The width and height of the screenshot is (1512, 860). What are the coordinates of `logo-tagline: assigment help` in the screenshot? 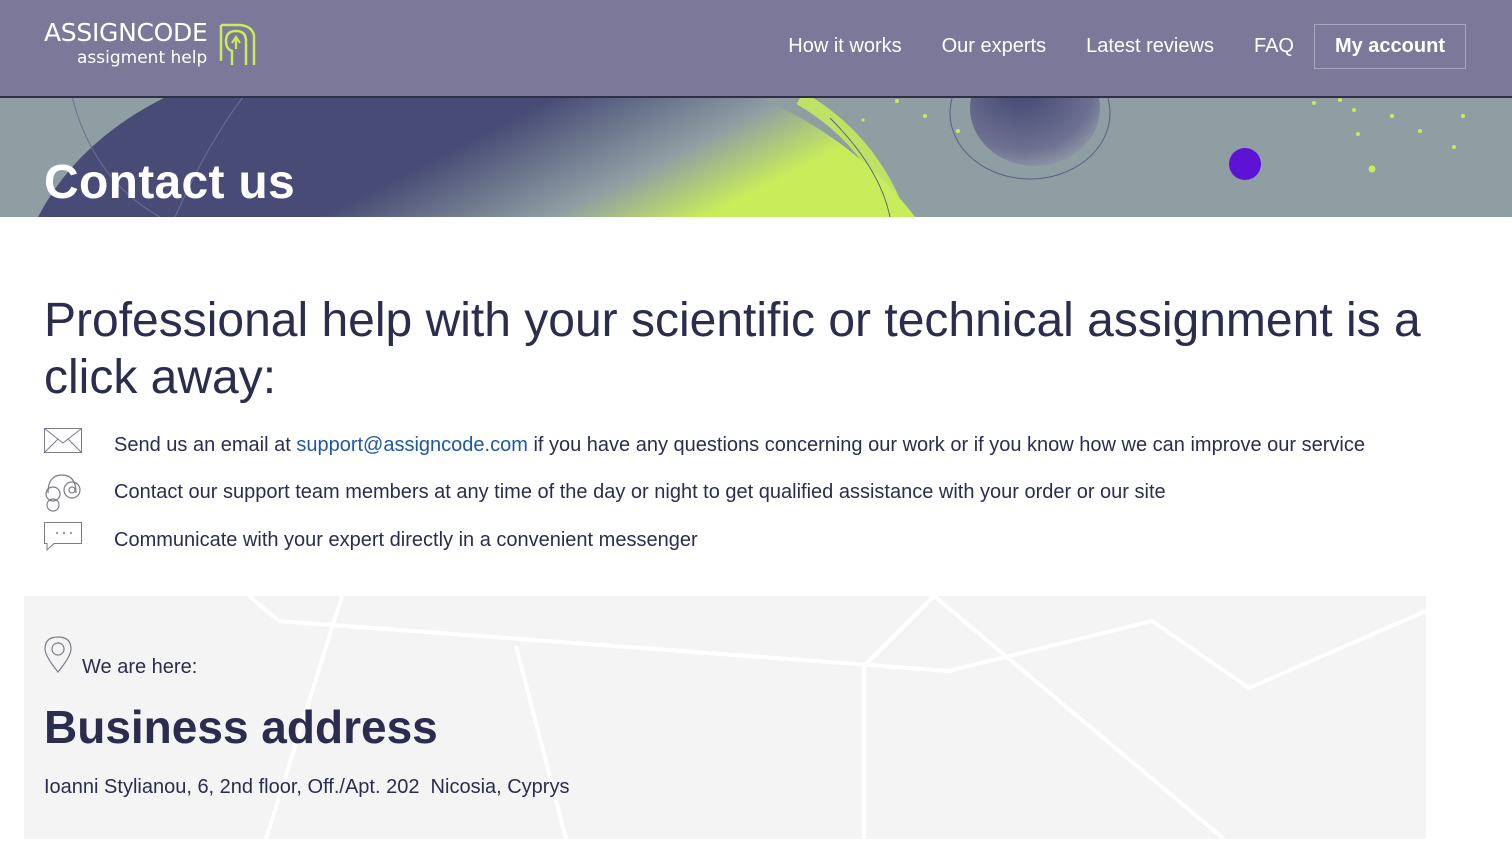 It's located at (142, 58).